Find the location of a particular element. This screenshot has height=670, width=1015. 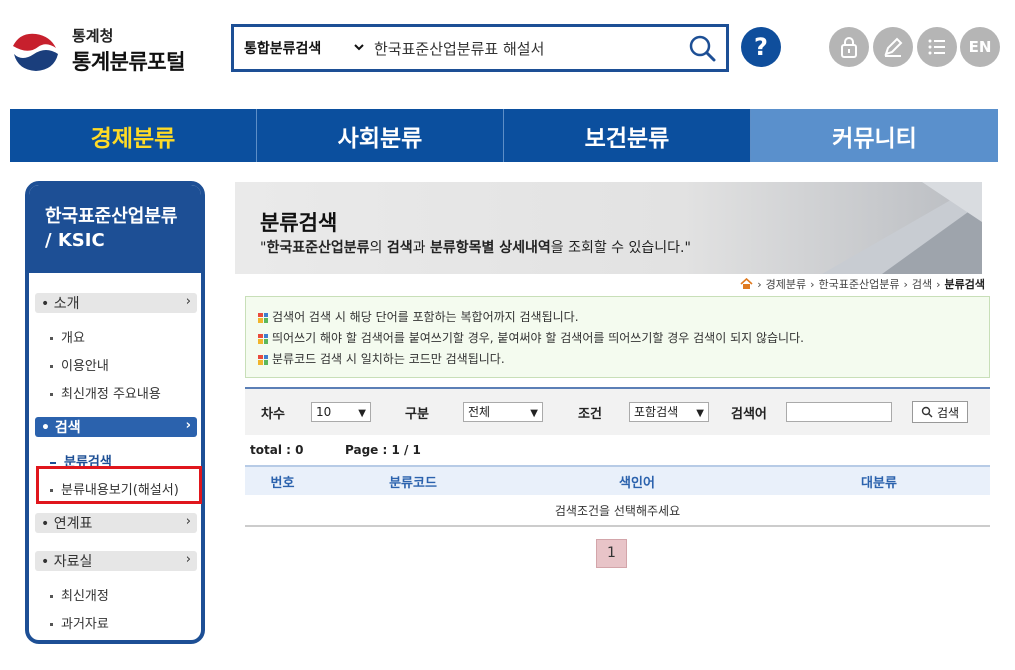

menu-group-linkage: • 연계표 › is located at coordinates (116, 523).